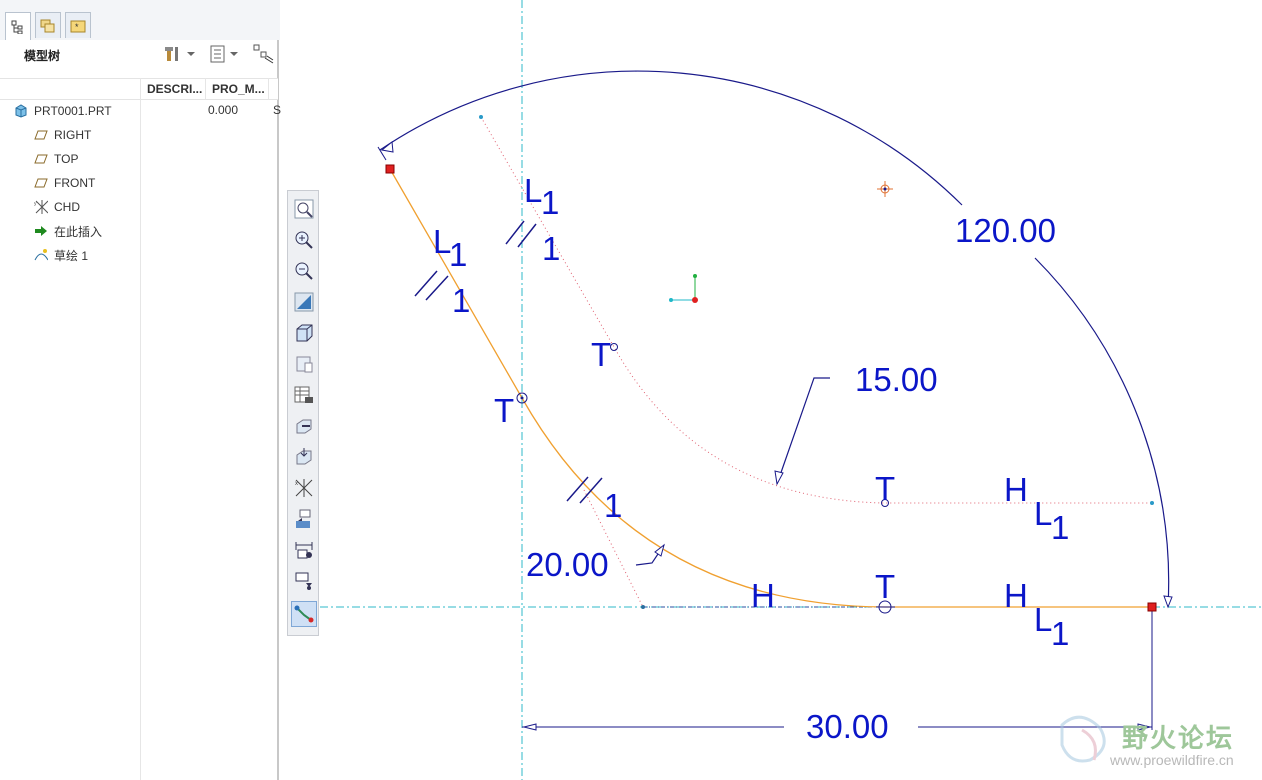 Image resolution: width=1262 pixels, height=780 pixels. Describe the element at coordinates (643, 607) in the screenshot. I see `center-point` at that location.